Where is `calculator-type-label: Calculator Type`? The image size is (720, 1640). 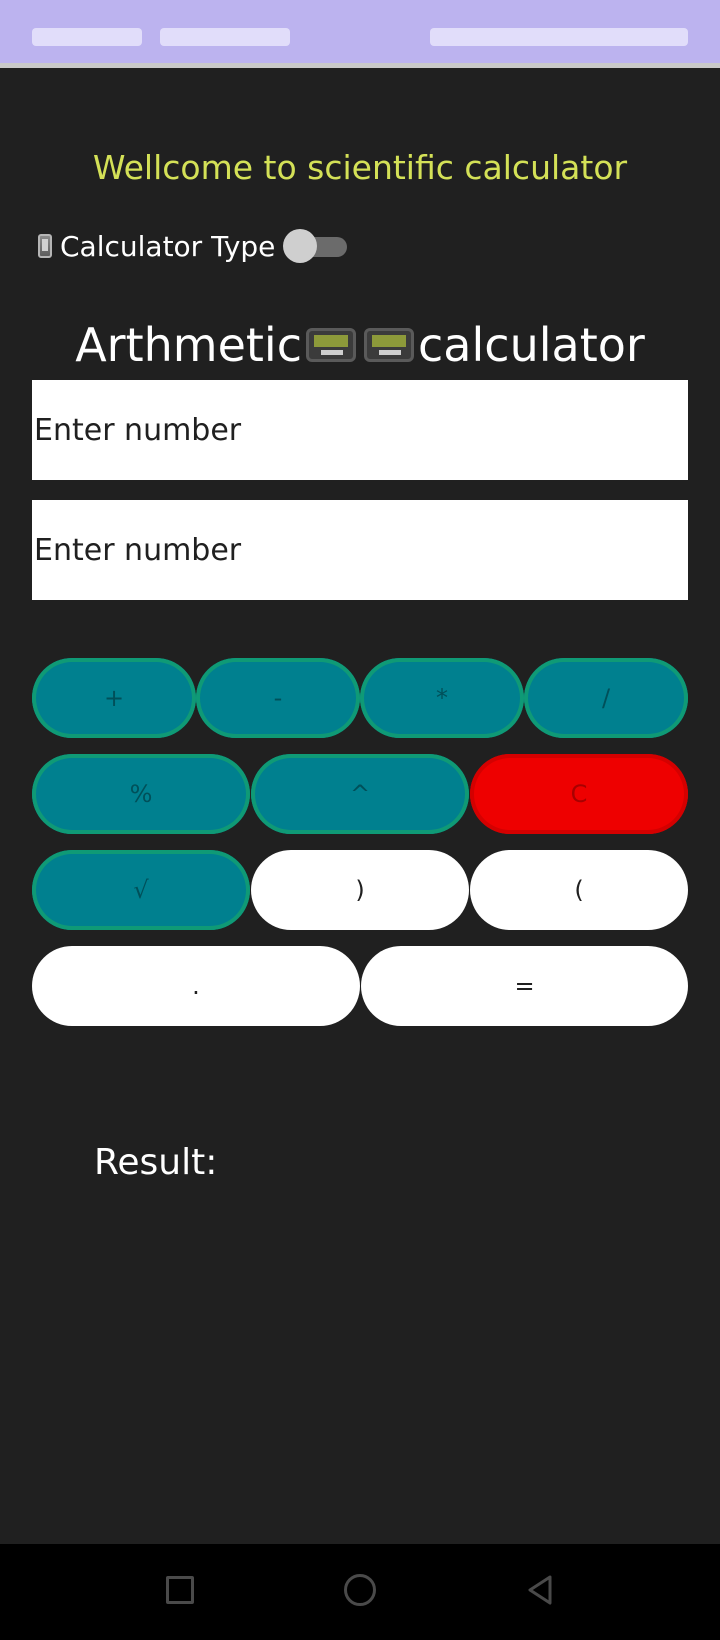 calculator-type-label: Calculator Type is located at coordinates (168, 246).